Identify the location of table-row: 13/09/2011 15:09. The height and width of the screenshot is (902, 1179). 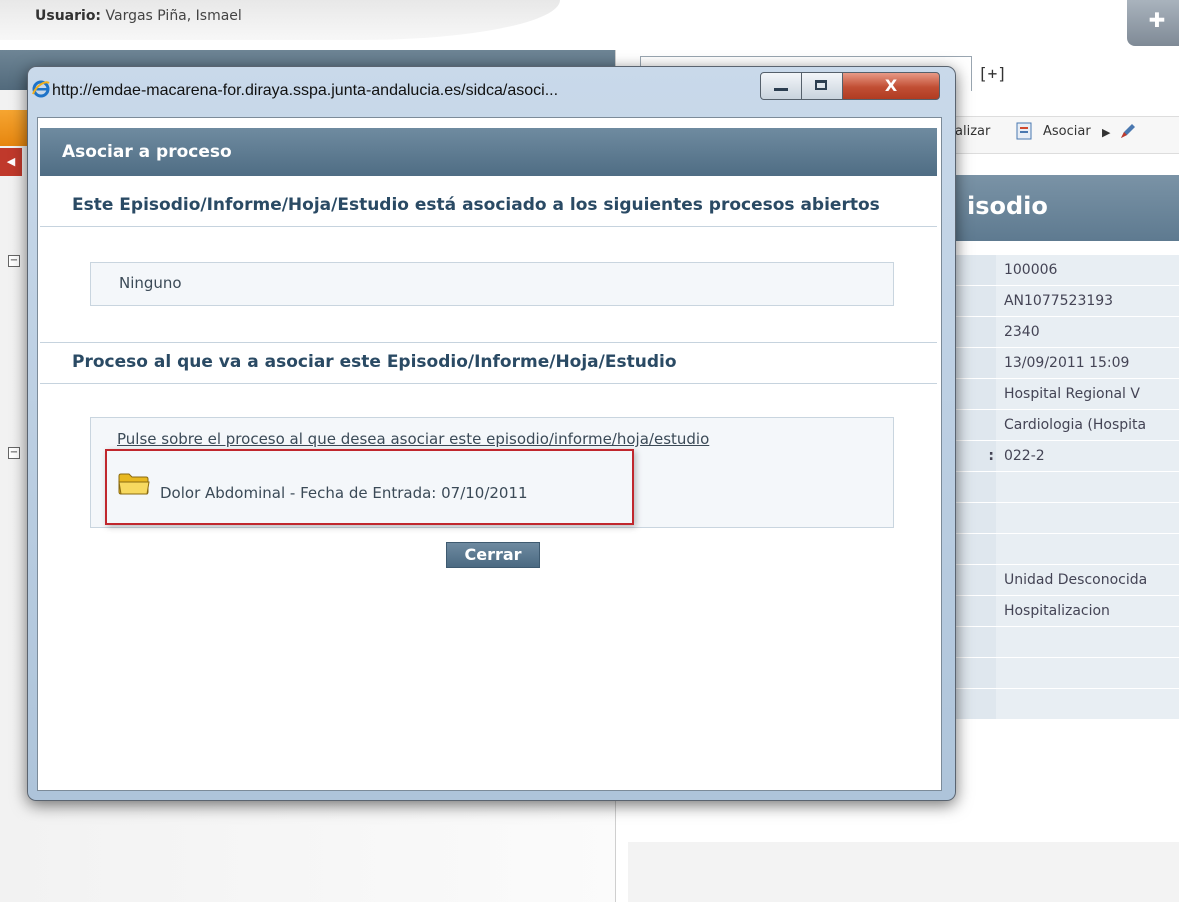
(1067, 363).